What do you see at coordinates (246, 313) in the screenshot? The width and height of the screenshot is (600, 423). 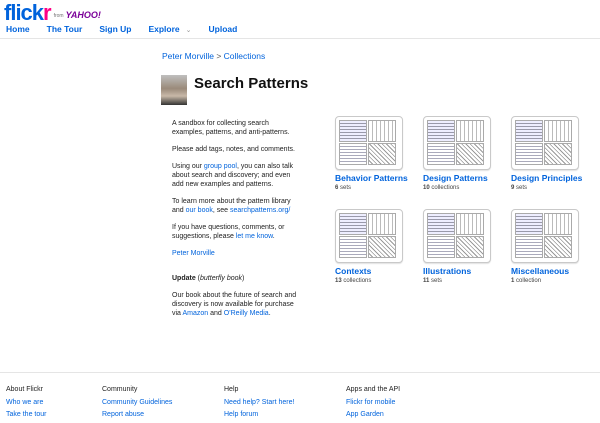 I see `oreilly-link: O'Reilly Media` at bounding box center [246, 313].